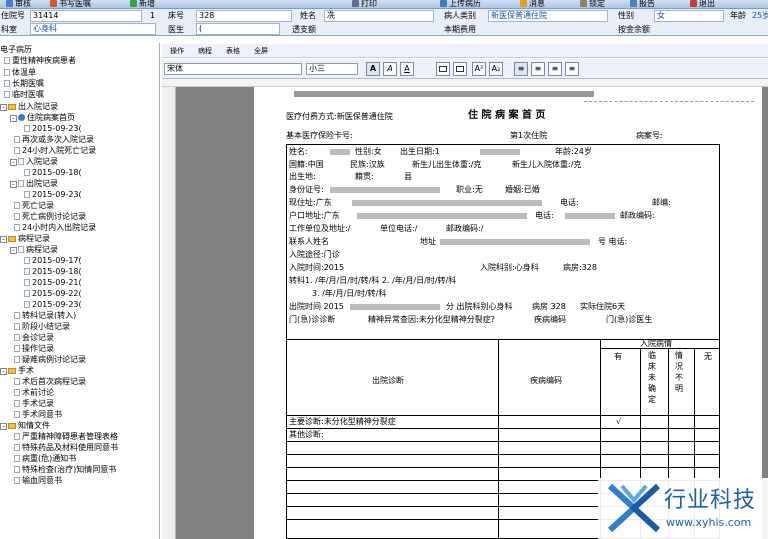 Image resolution: width=768 pixels, height=539 pixels. I want to click on menu-table: 表格, so click(233, 51).